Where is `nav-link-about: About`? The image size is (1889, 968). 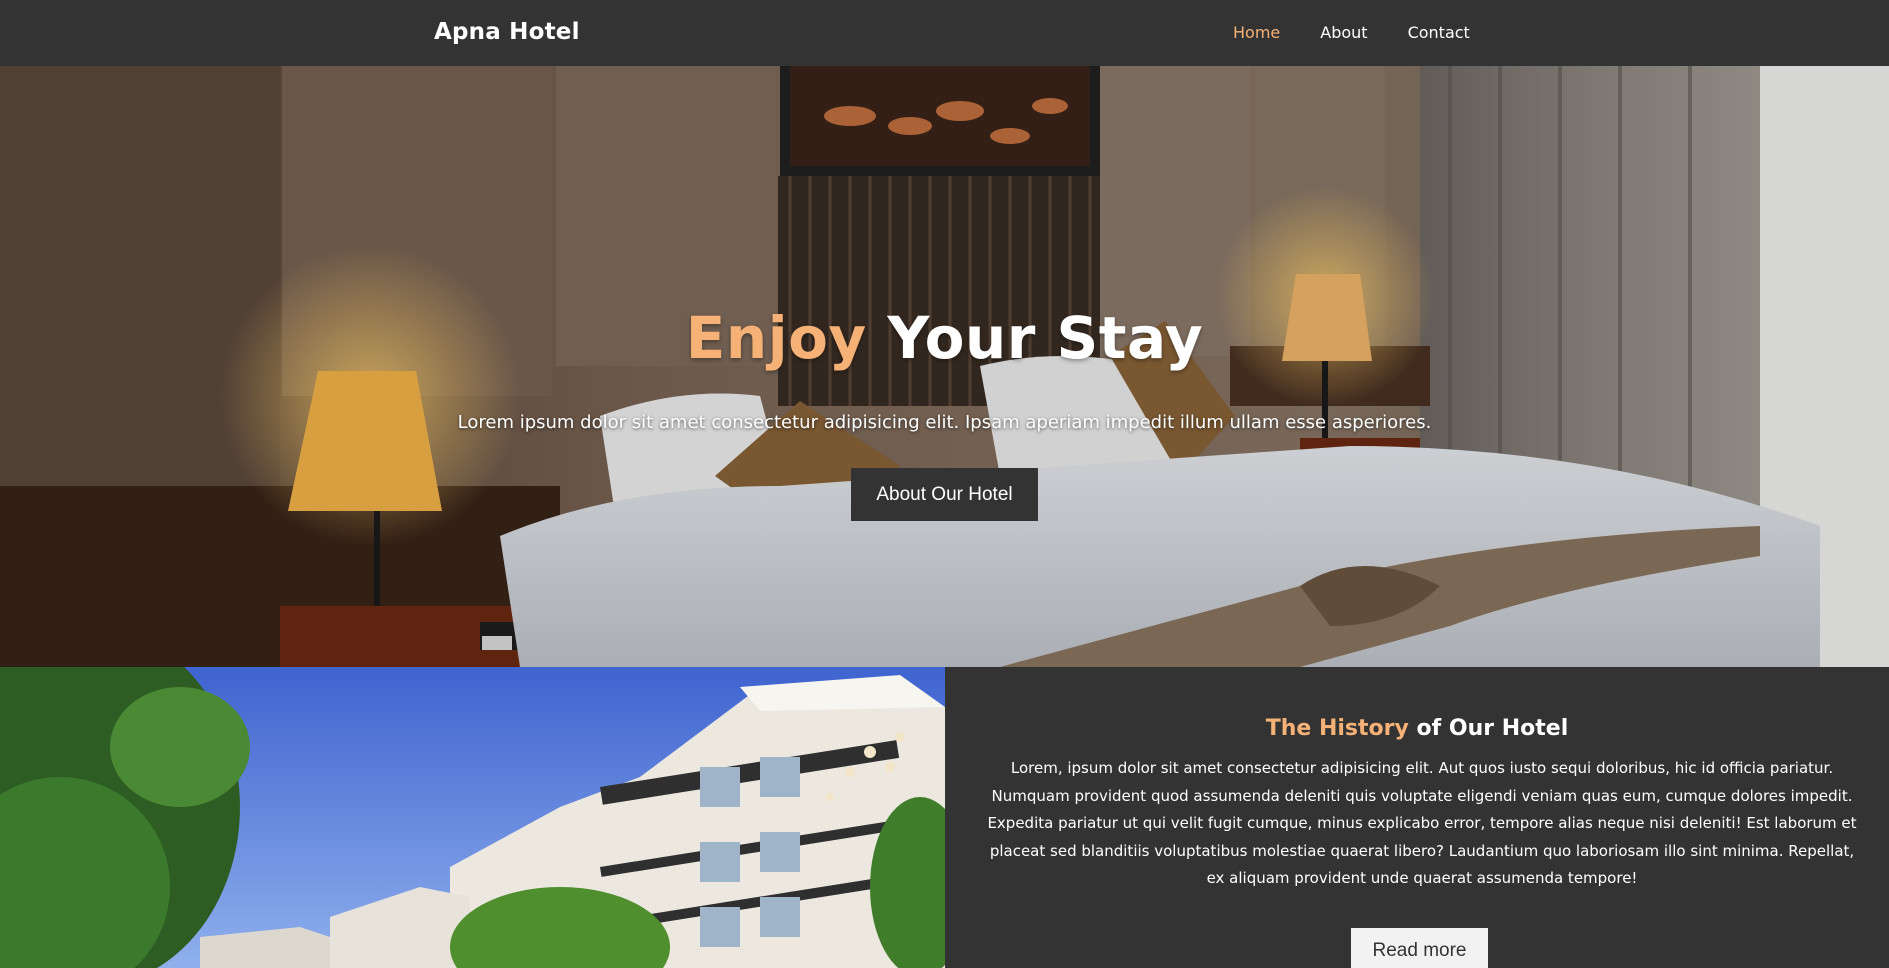 nav-link-about: About is located at coordinates (1343, 32).